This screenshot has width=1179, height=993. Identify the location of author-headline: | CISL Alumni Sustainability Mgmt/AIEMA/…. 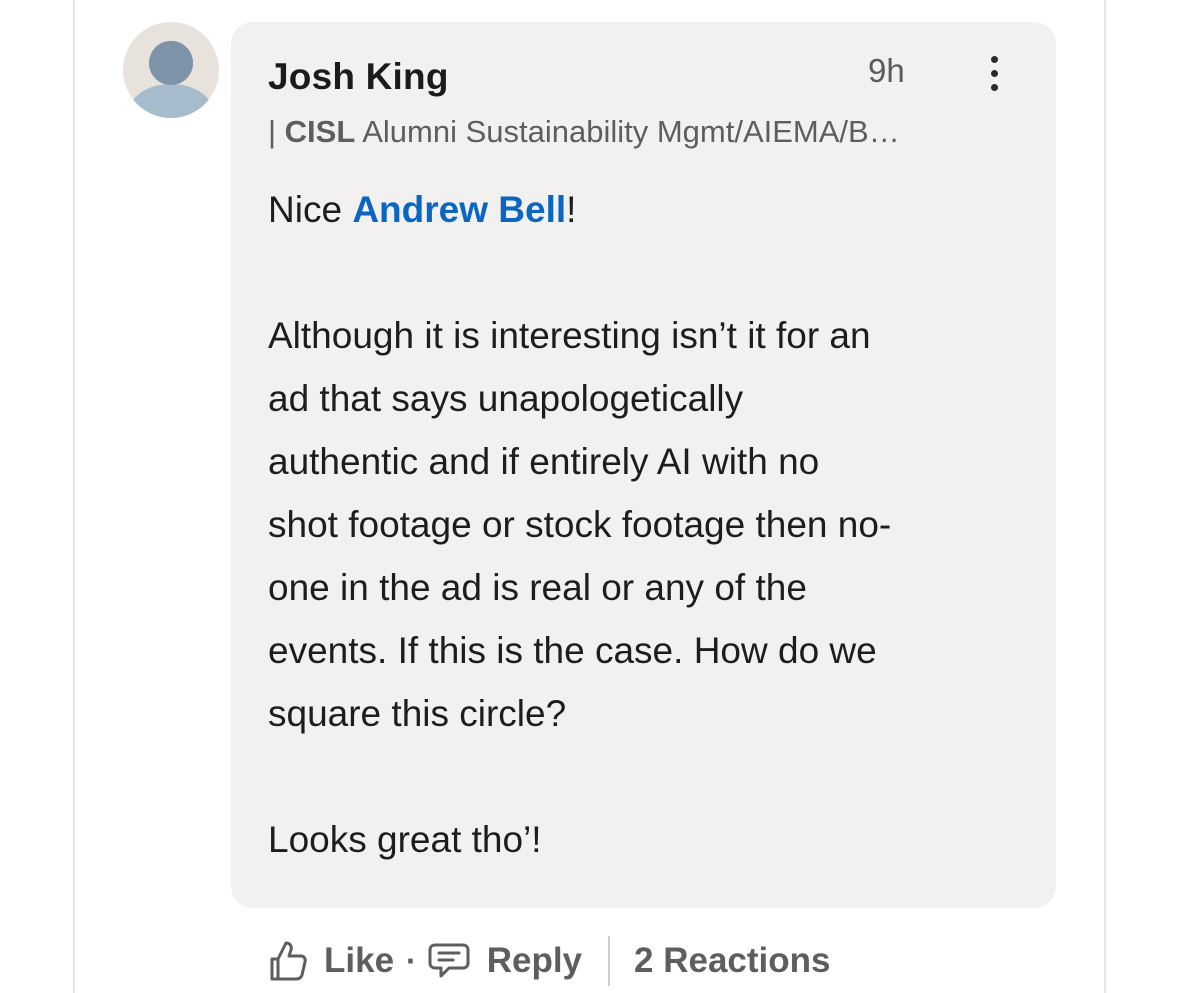
(648, 132).